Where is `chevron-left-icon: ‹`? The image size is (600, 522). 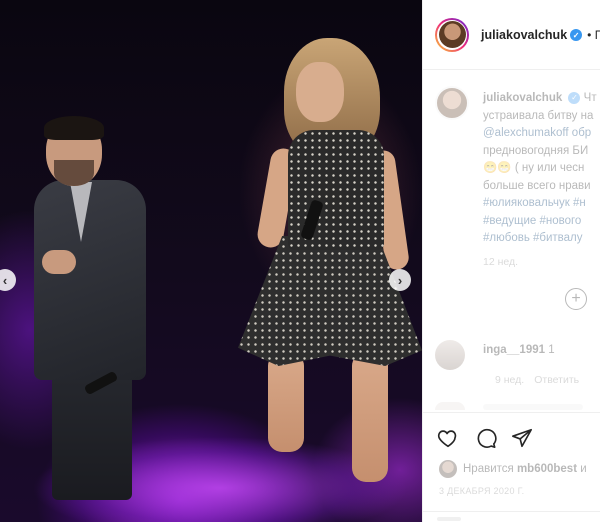 chevron-left-icon: ‹ is located at coordinates (8, 280).